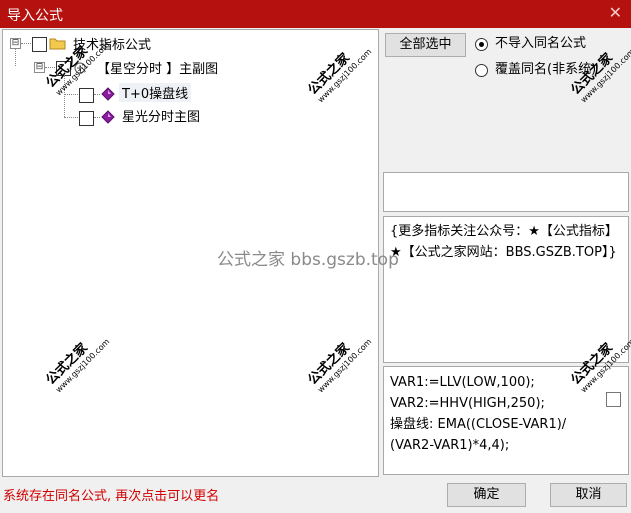  Describe the element at coordinates (80, 68) in the screenshot. I see `formula-group-icon` at that location.